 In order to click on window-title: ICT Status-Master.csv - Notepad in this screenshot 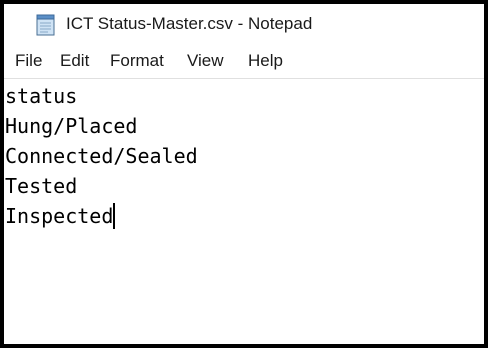, I will do `click(189, 23)`.